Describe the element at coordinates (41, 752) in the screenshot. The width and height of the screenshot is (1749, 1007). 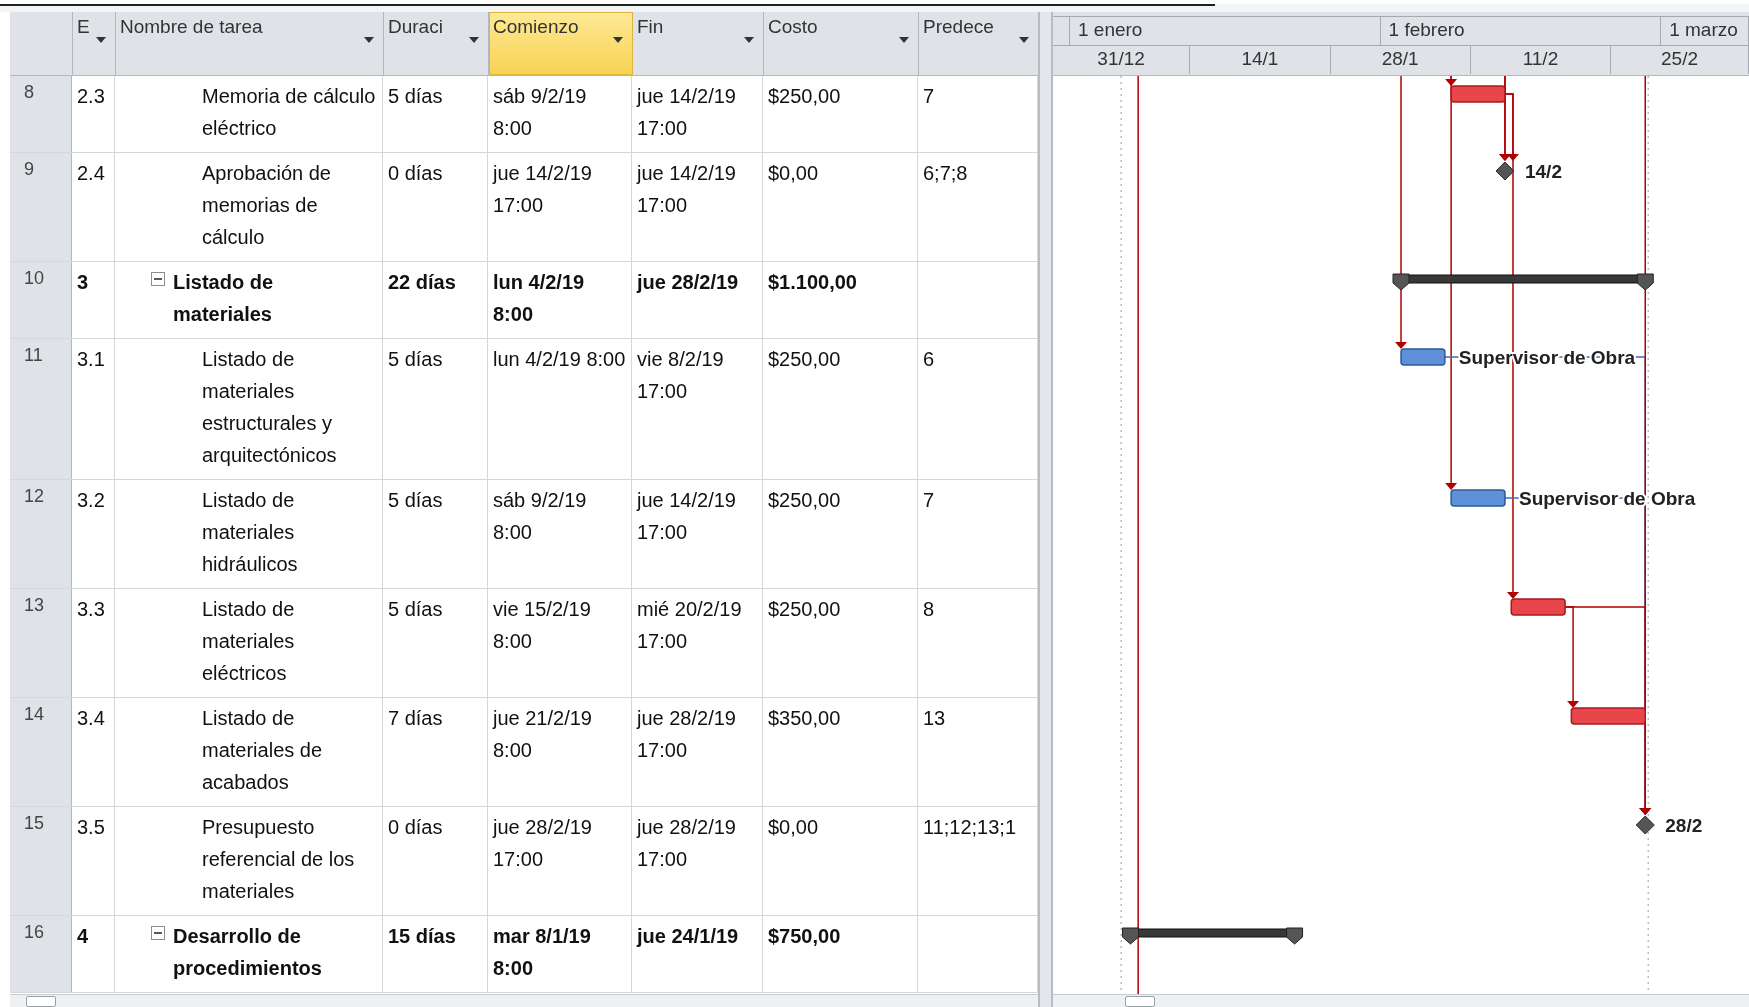
I see `row-number: 14` at that location.